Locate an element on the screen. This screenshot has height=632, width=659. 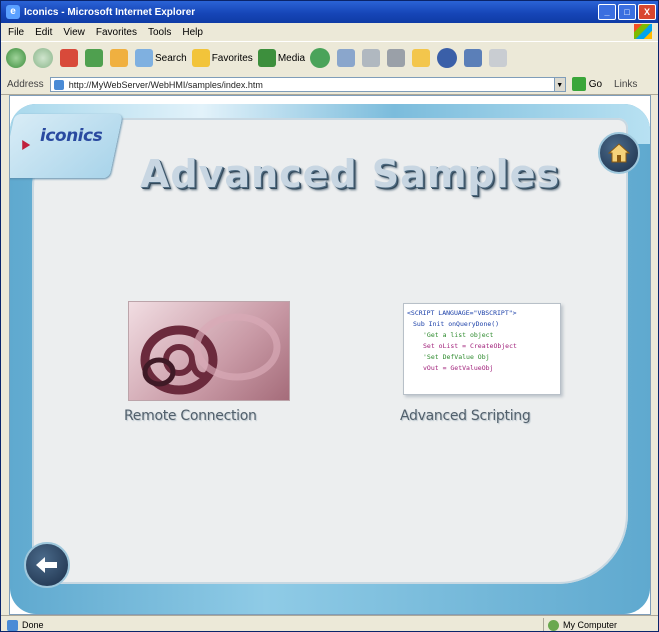
zone-label: My Computer is located at coordinates (590, 625).